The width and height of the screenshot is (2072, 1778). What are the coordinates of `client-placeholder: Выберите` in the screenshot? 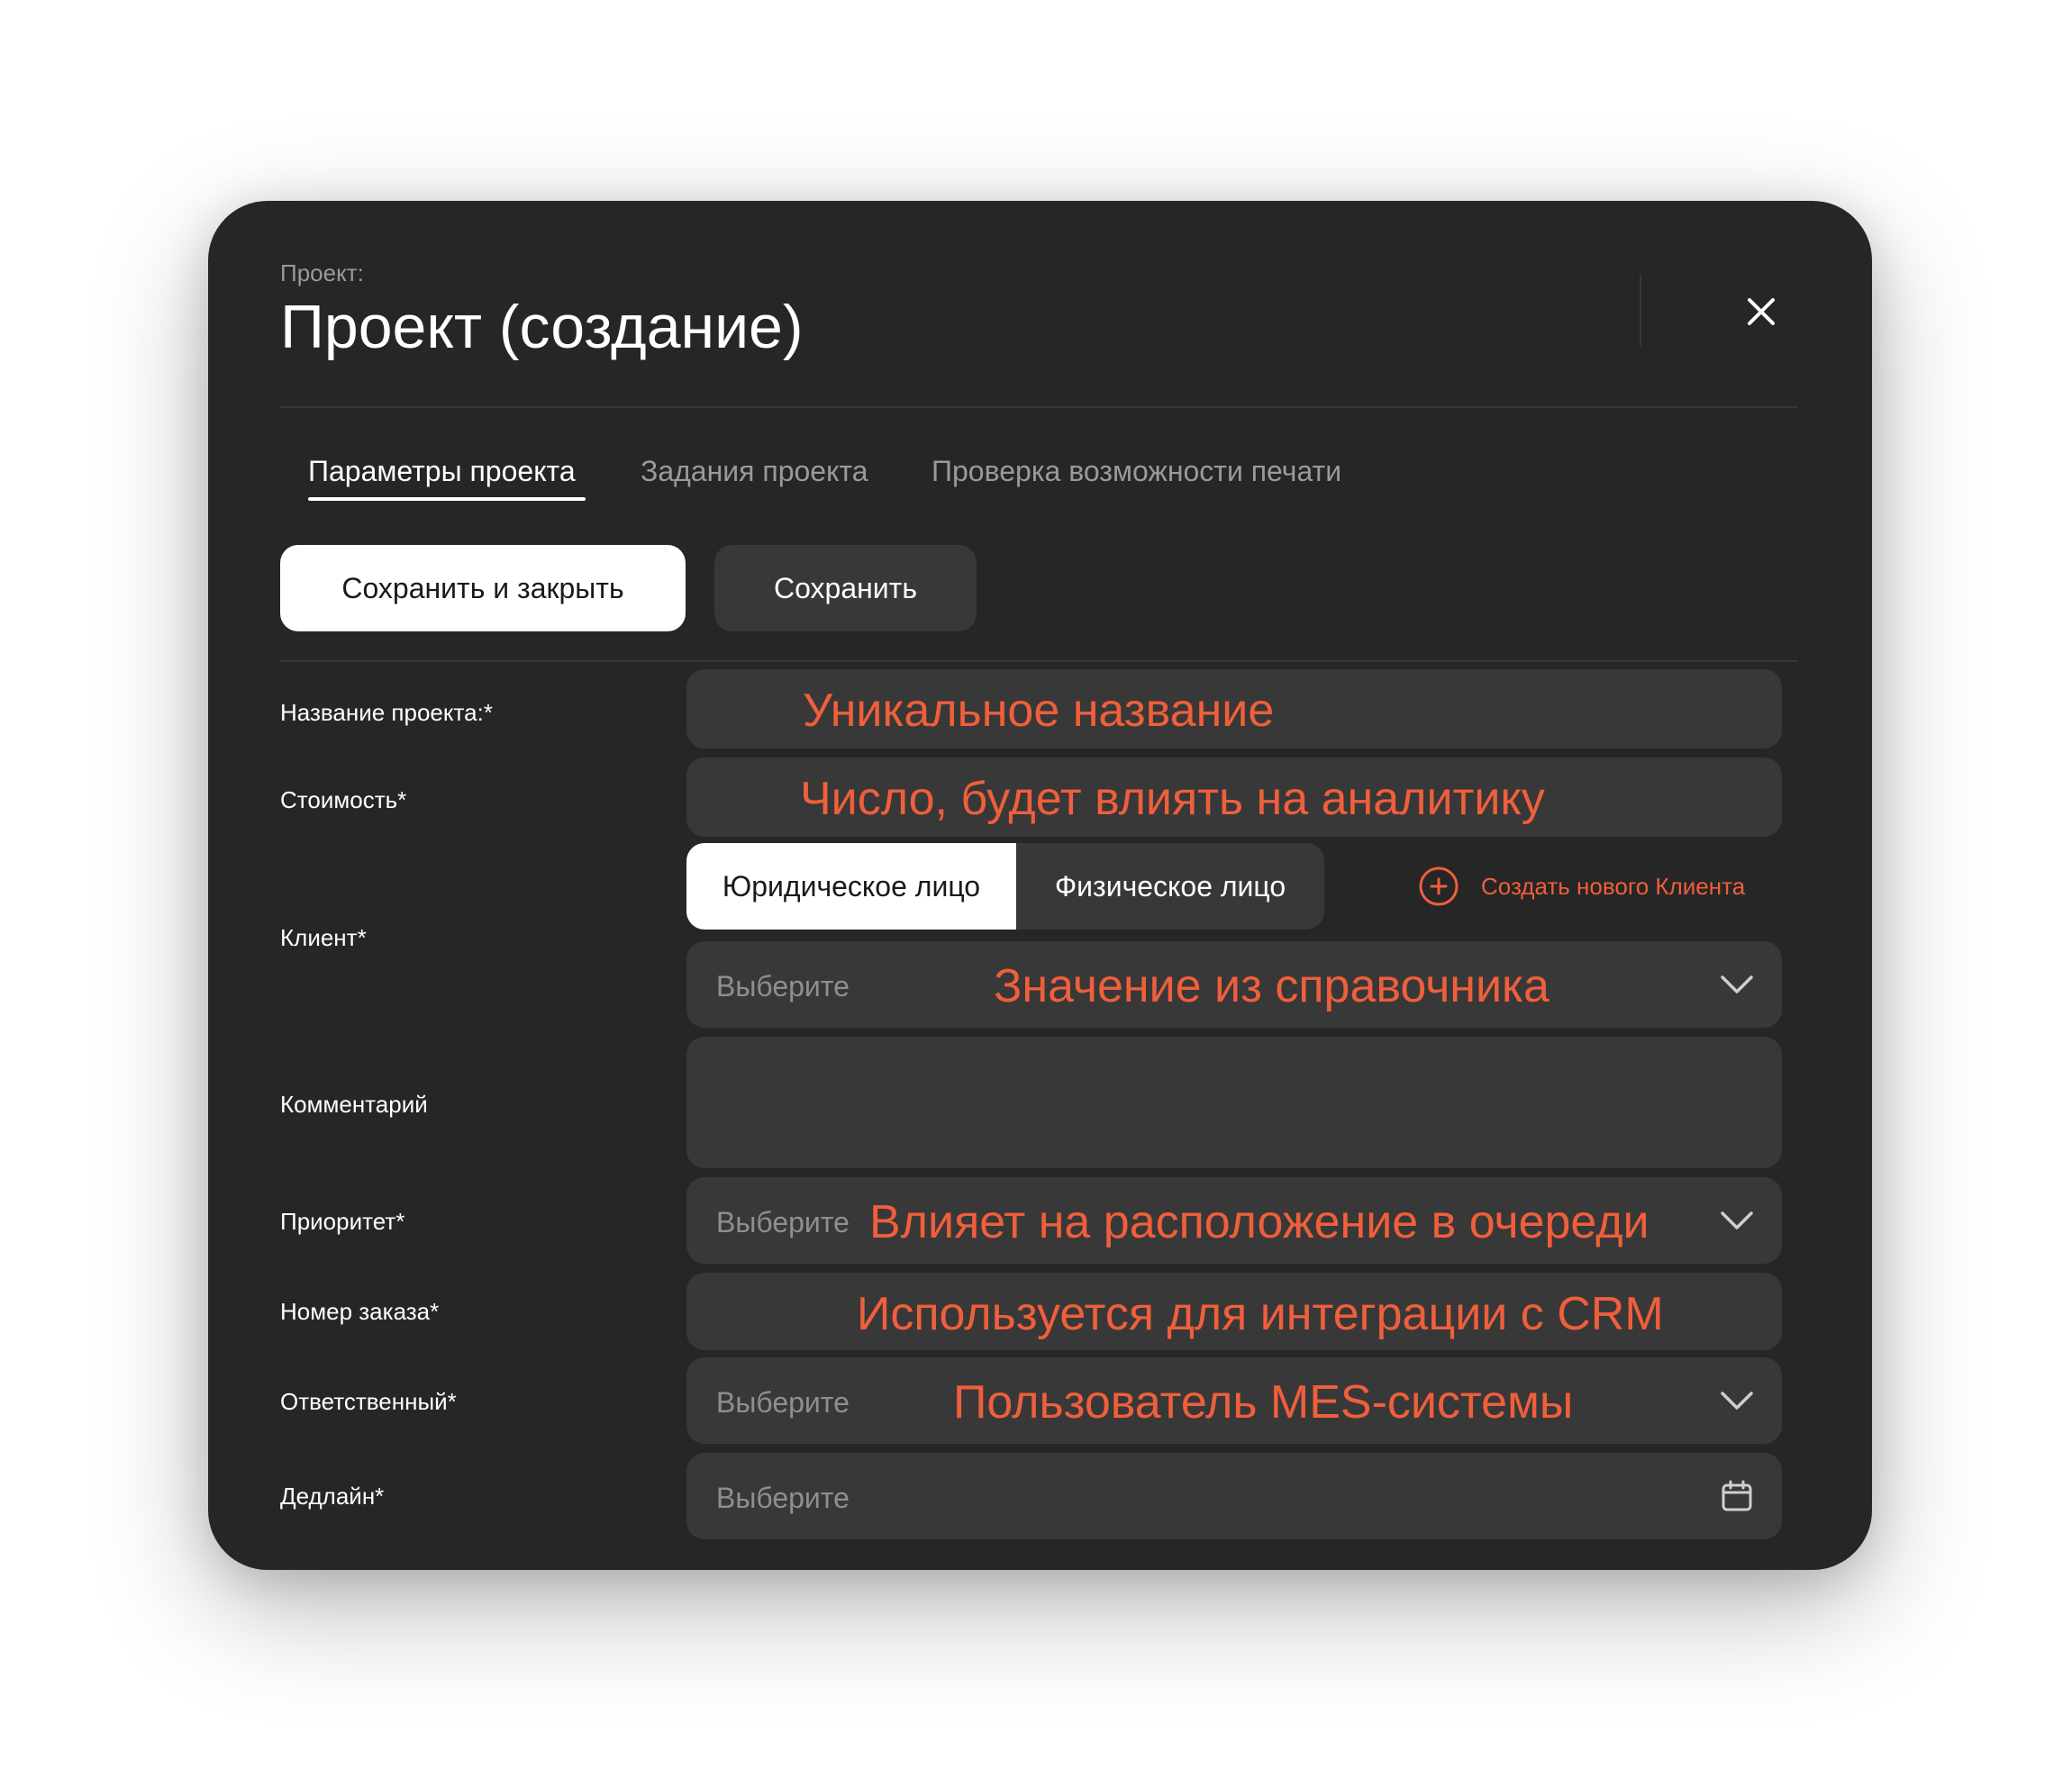 It's located at (783, 986).